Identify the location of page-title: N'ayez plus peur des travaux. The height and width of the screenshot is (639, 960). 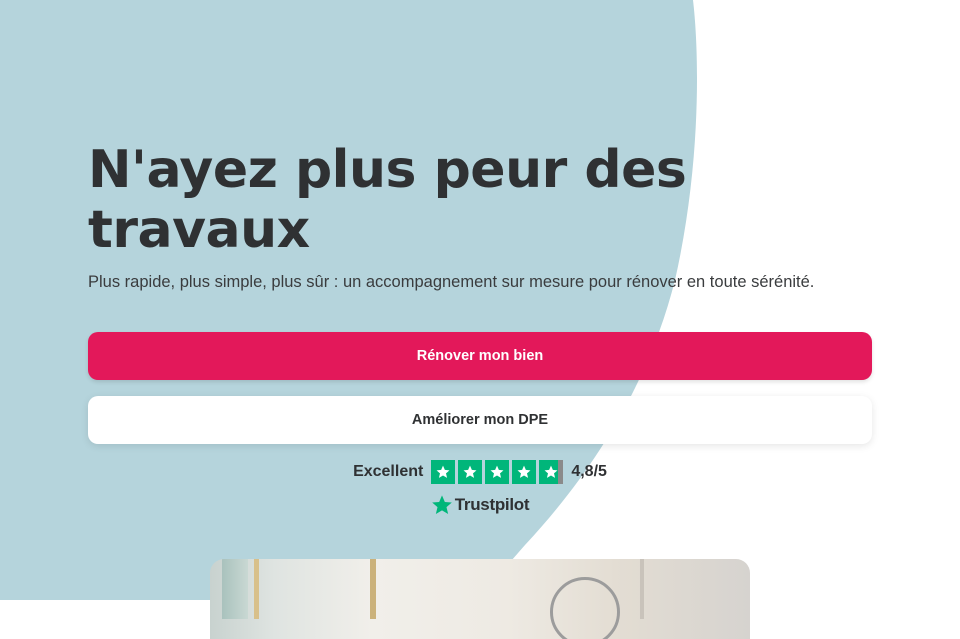
(387, 200).